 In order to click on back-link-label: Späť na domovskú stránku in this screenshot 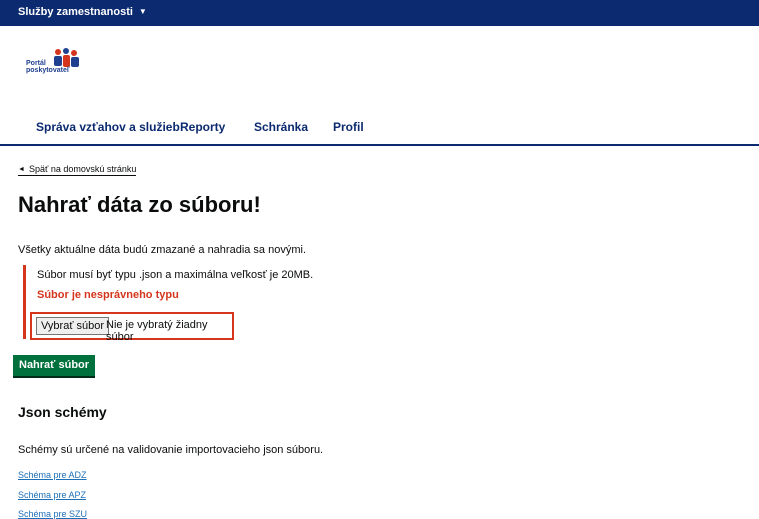, I will do `click(82, 169)`.